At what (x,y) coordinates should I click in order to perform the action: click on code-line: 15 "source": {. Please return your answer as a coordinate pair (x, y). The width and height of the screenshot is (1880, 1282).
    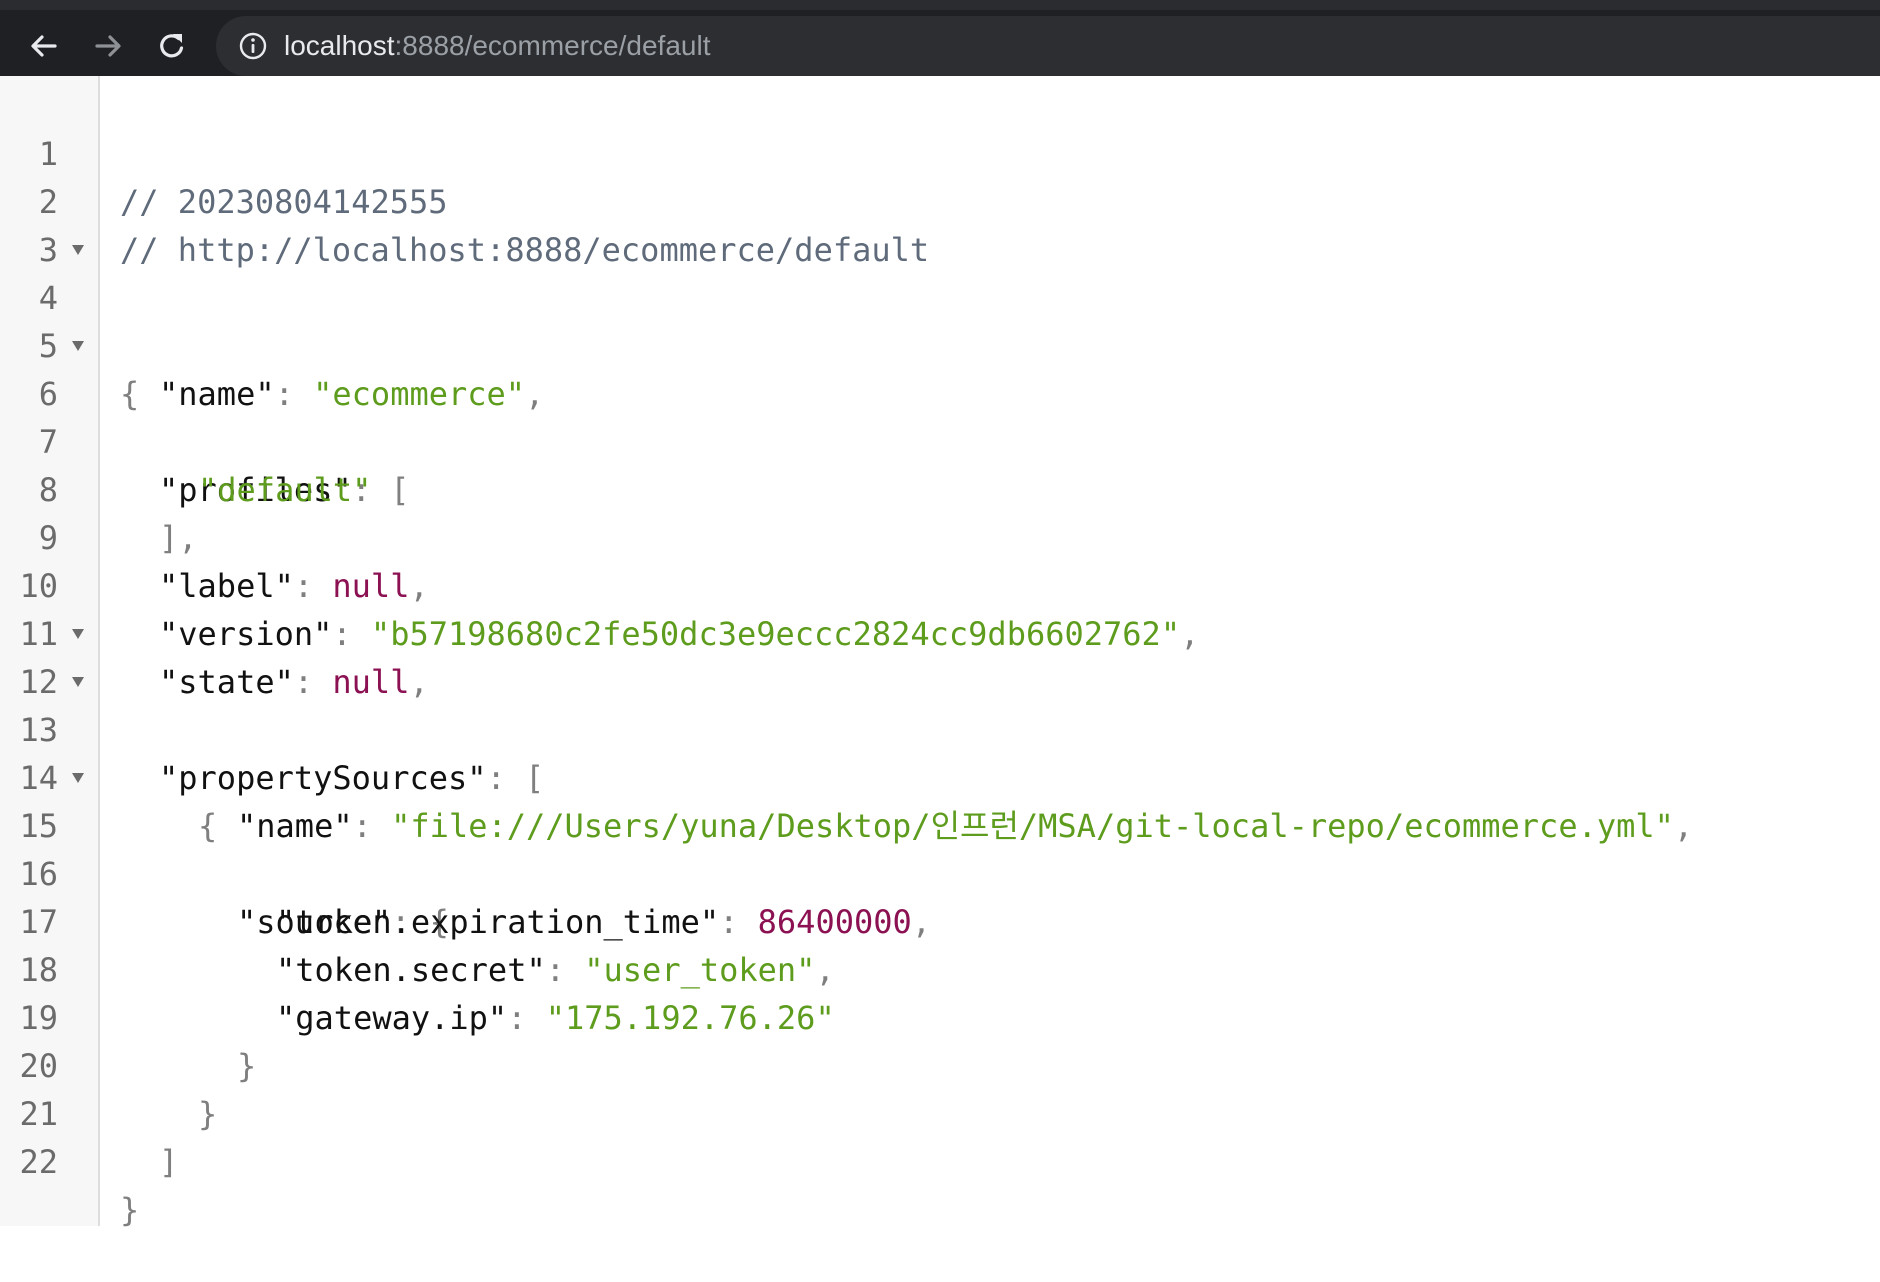
    Looking at the image, I should click on (940, 847).